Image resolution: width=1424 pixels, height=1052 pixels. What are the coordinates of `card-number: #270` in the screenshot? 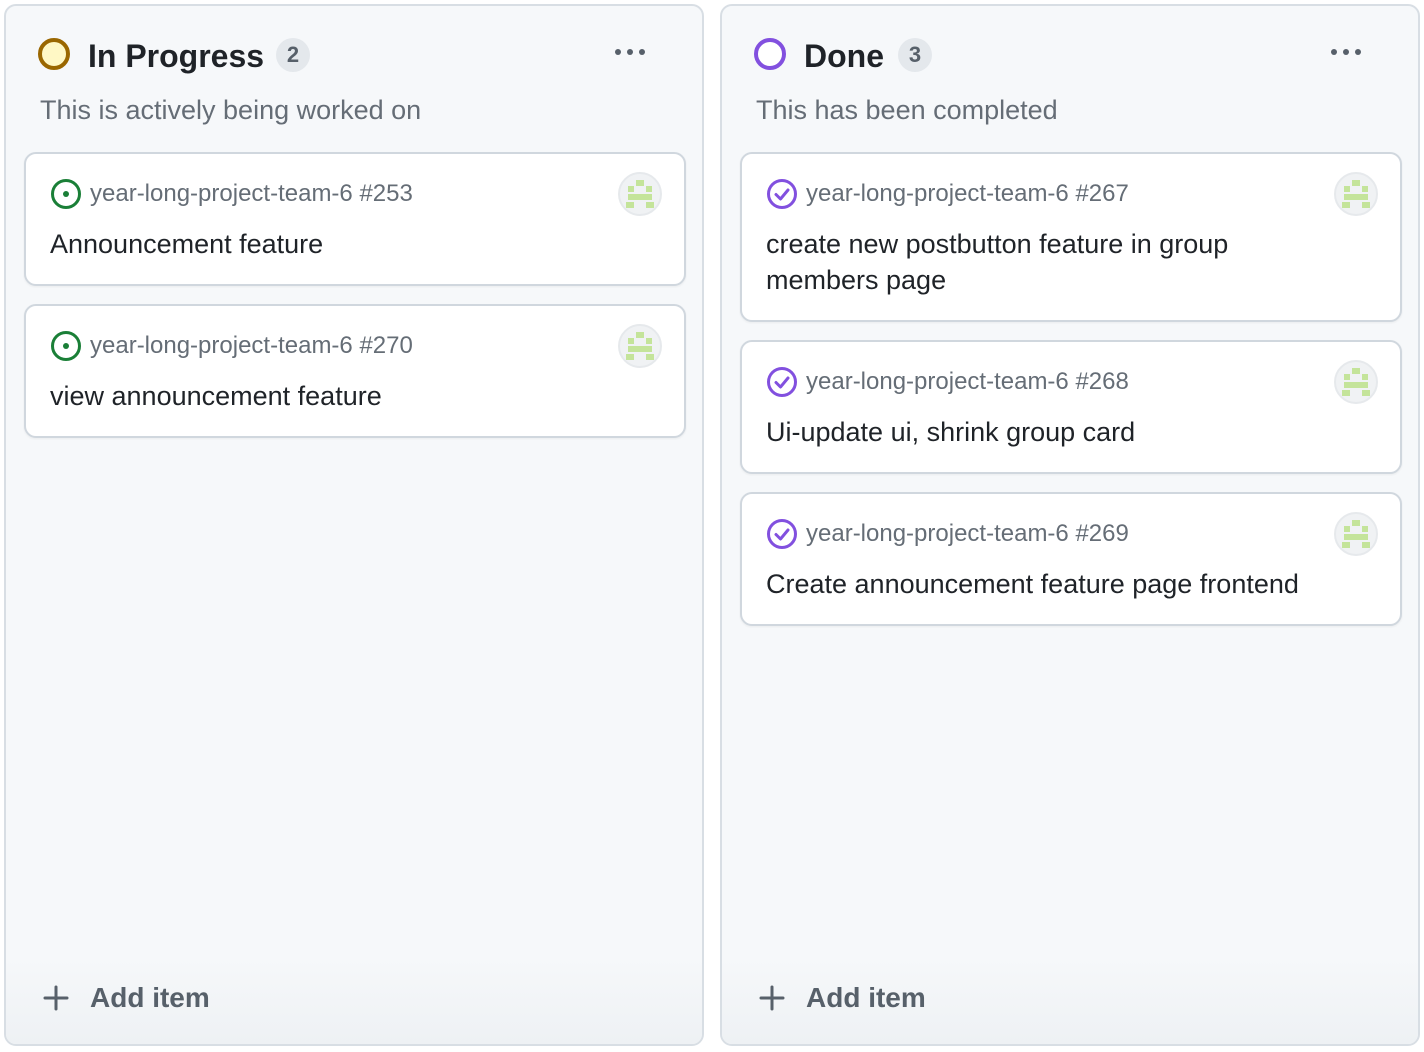 It's located at (386, 345).